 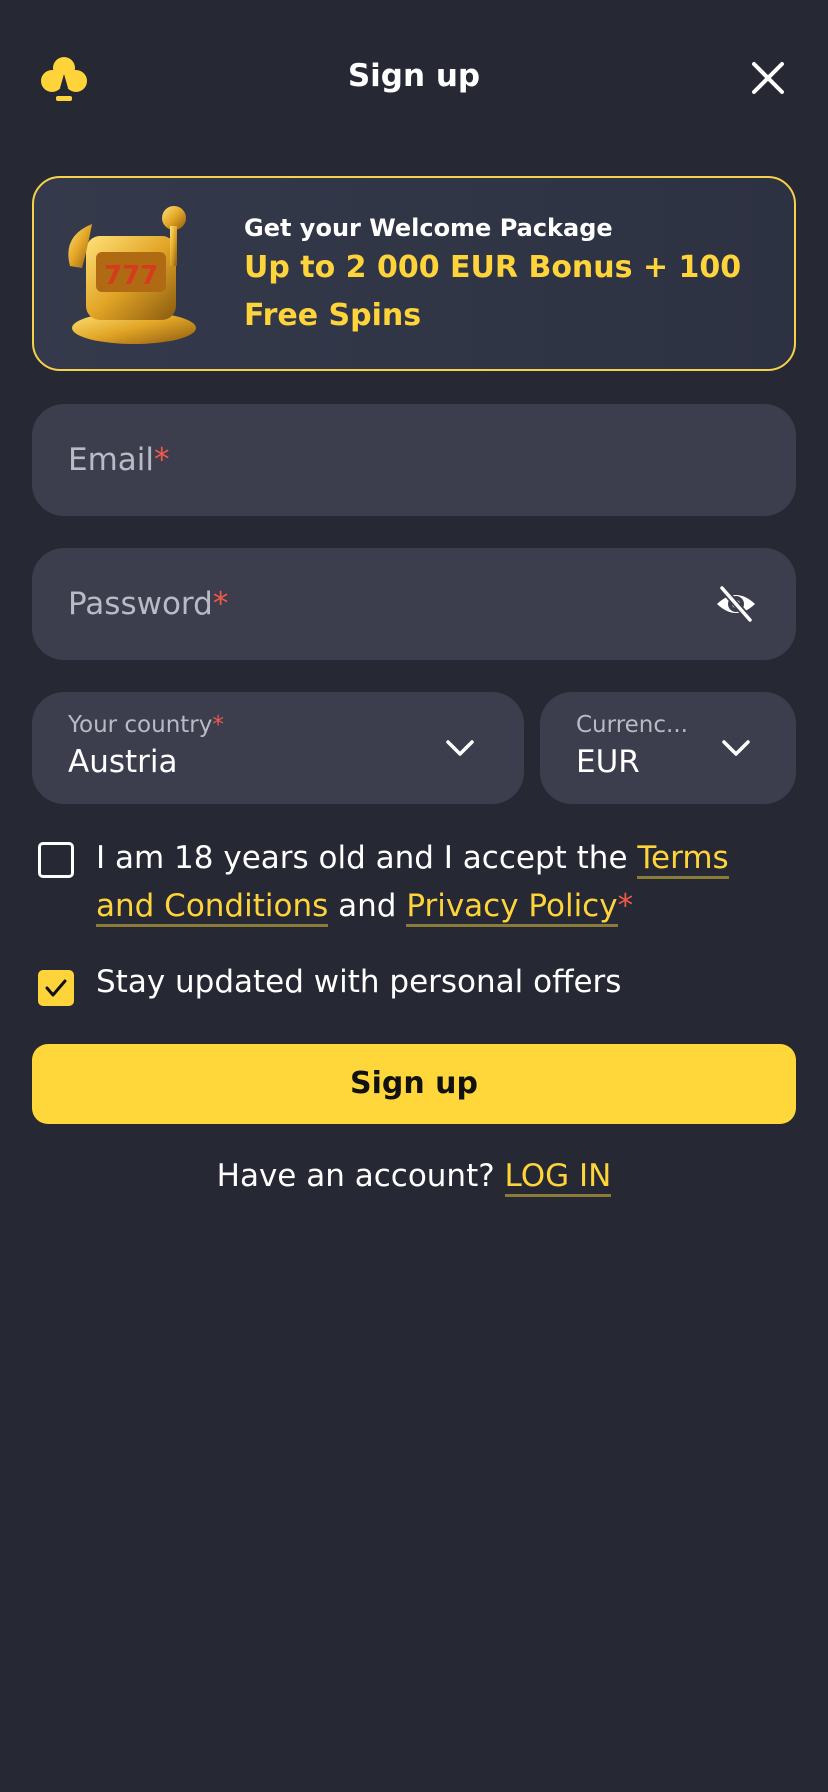 I want to click on signup-button: Sign up, so click(x=414, y=1084).